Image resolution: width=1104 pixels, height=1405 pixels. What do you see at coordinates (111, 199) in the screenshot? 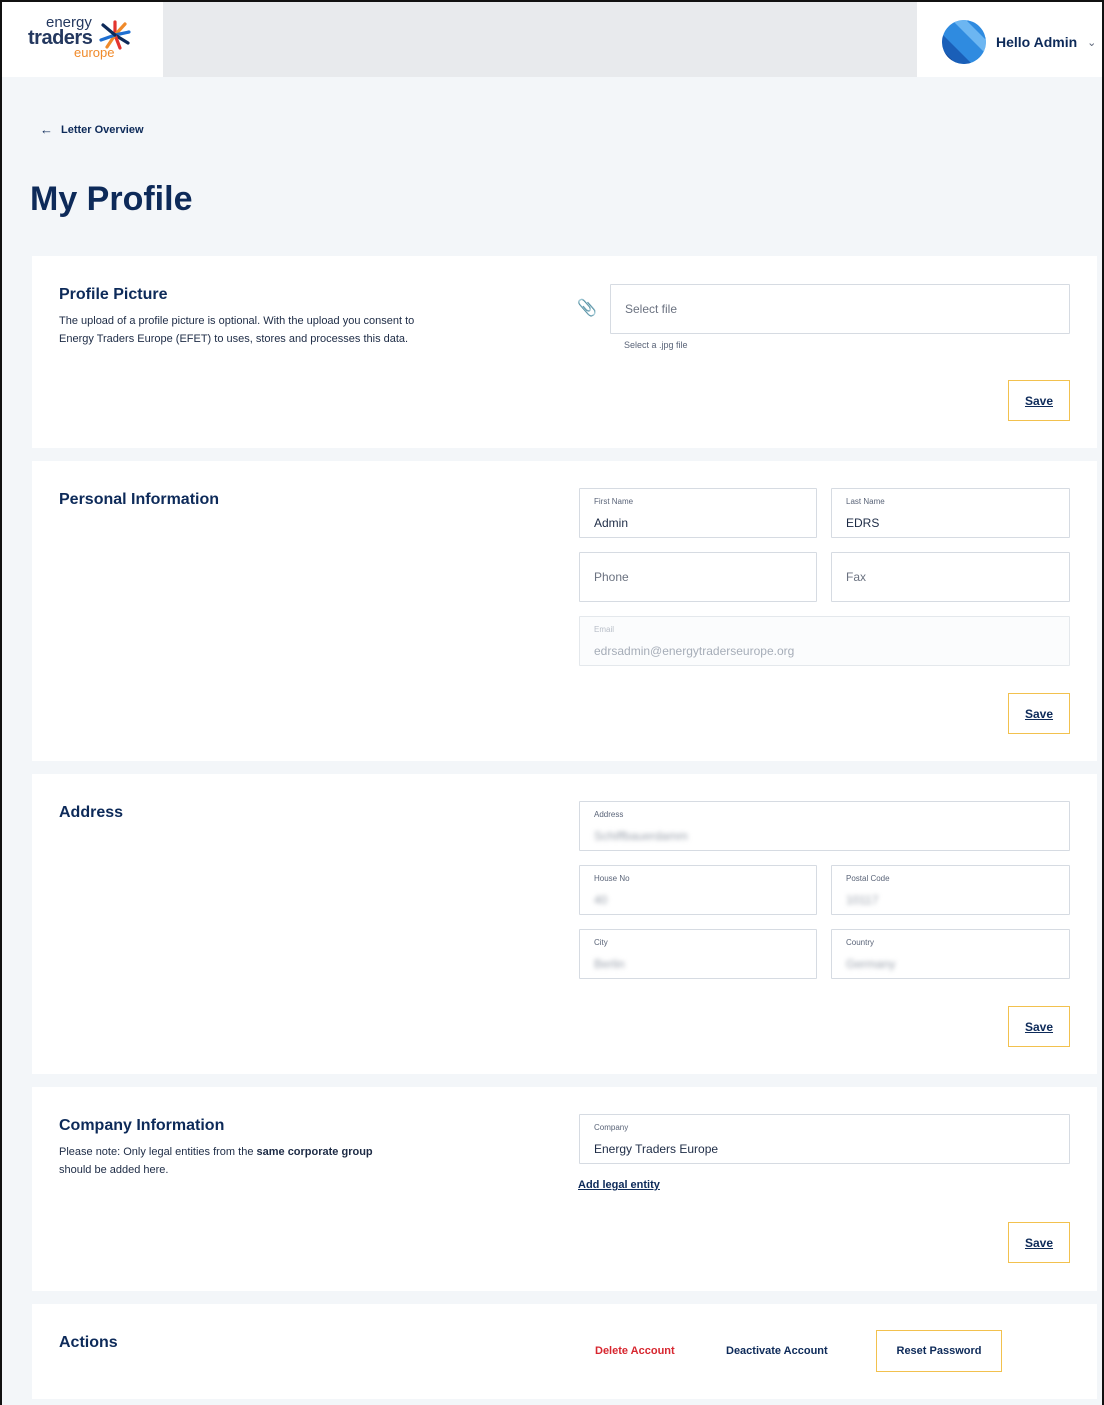
I see `page-title: My Profile` at bounding box center [111, 199].